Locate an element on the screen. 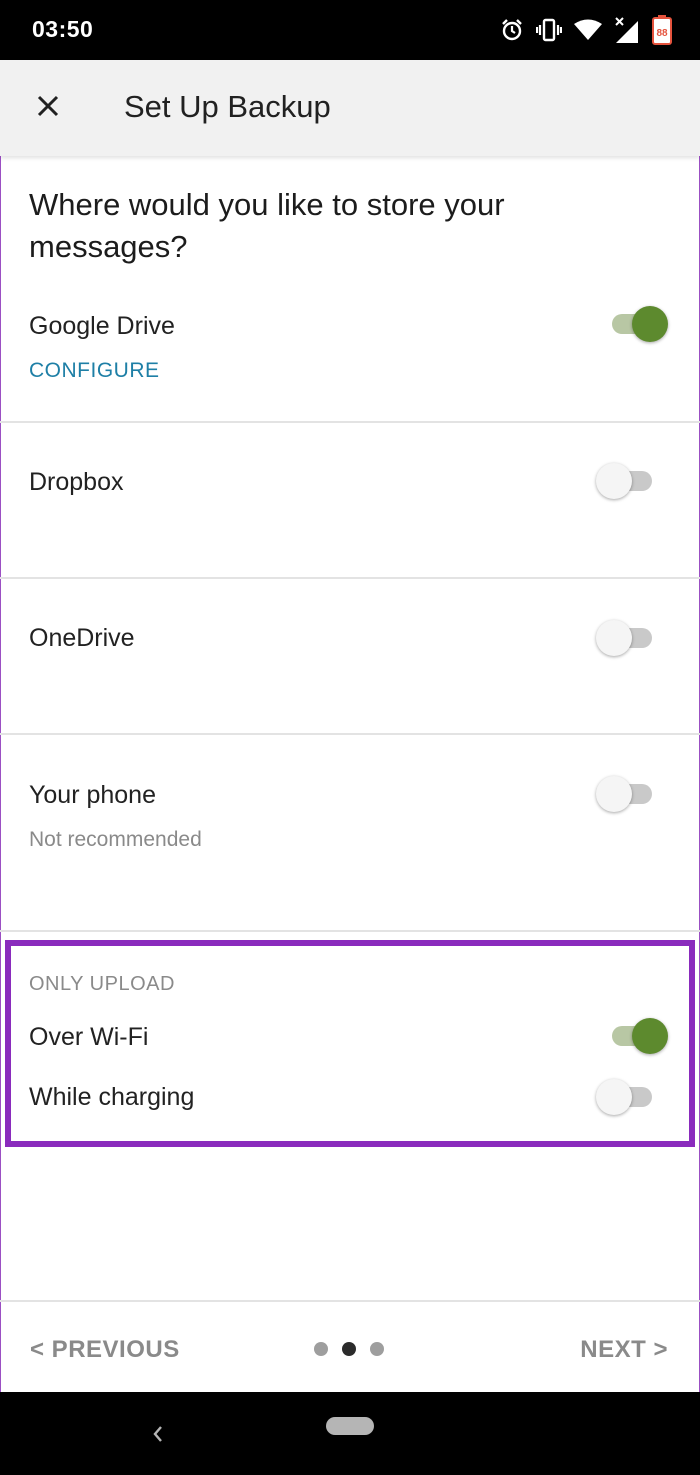  onedrive-toggle is located at coordinates (625, 638).